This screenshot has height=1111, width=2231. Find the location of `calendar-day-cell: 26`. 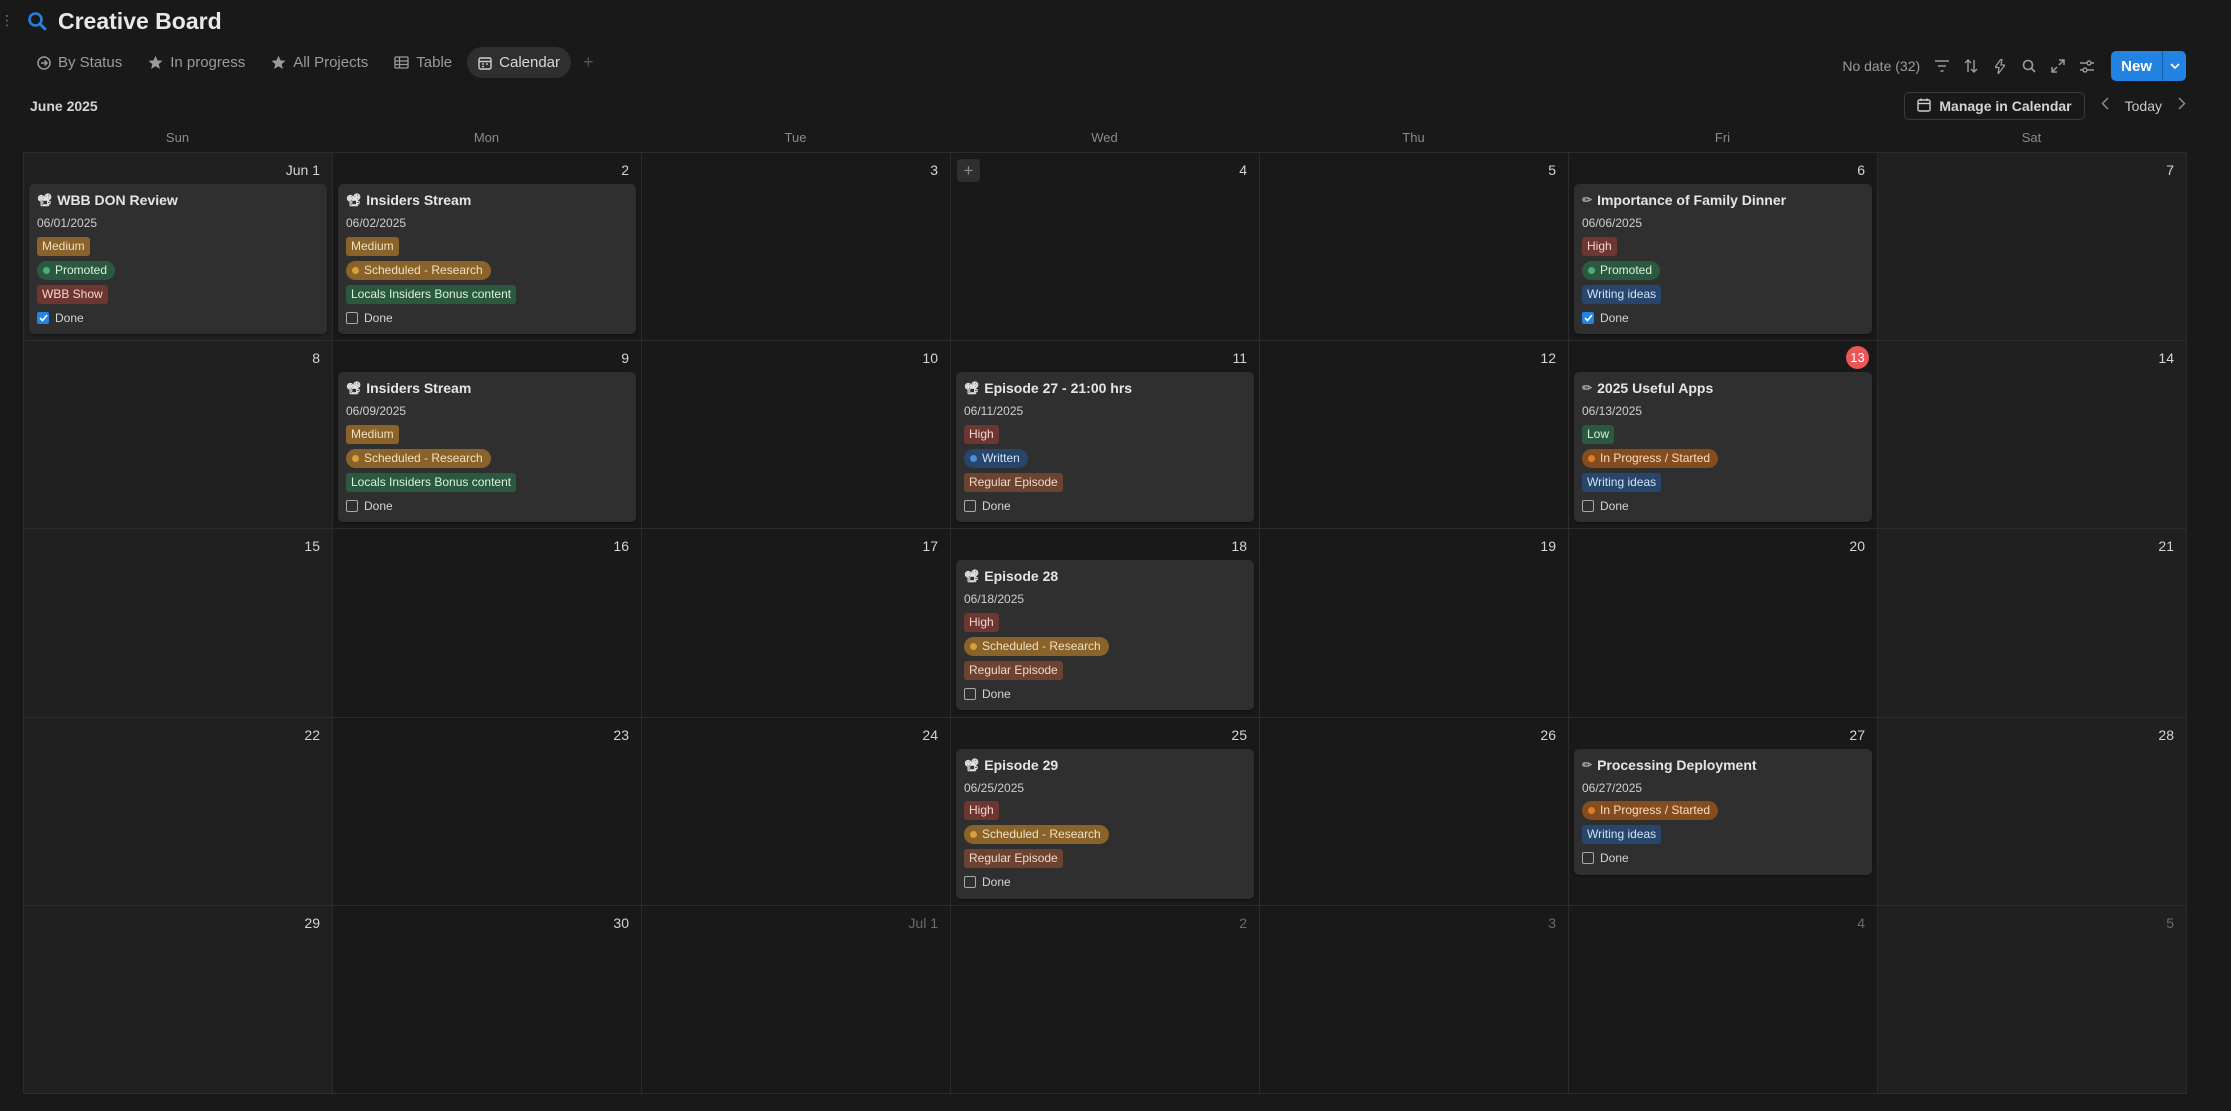

calendar-day-cell: 26 is located at coordinates (1414, 811).